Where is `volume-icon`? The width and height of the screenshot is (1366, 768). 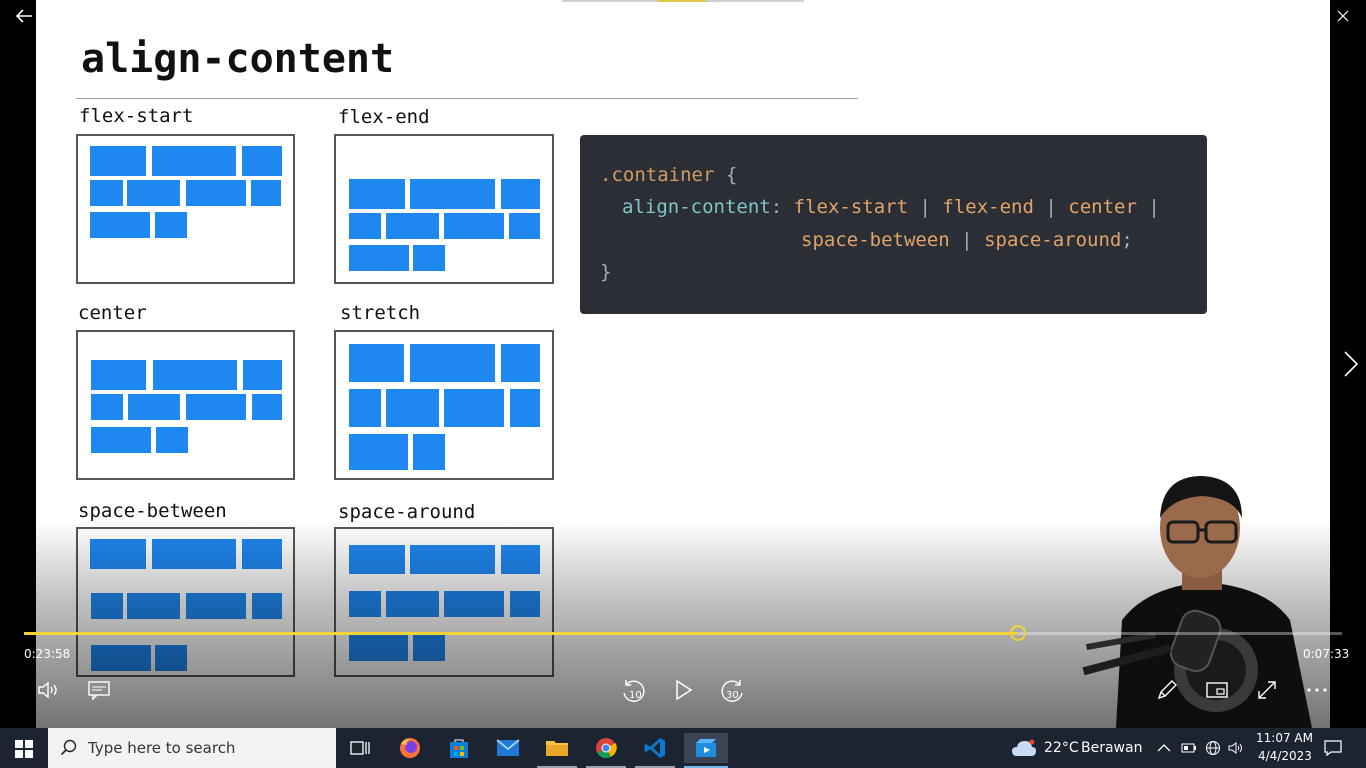 volume-icon is located at coordinates (47, 690).